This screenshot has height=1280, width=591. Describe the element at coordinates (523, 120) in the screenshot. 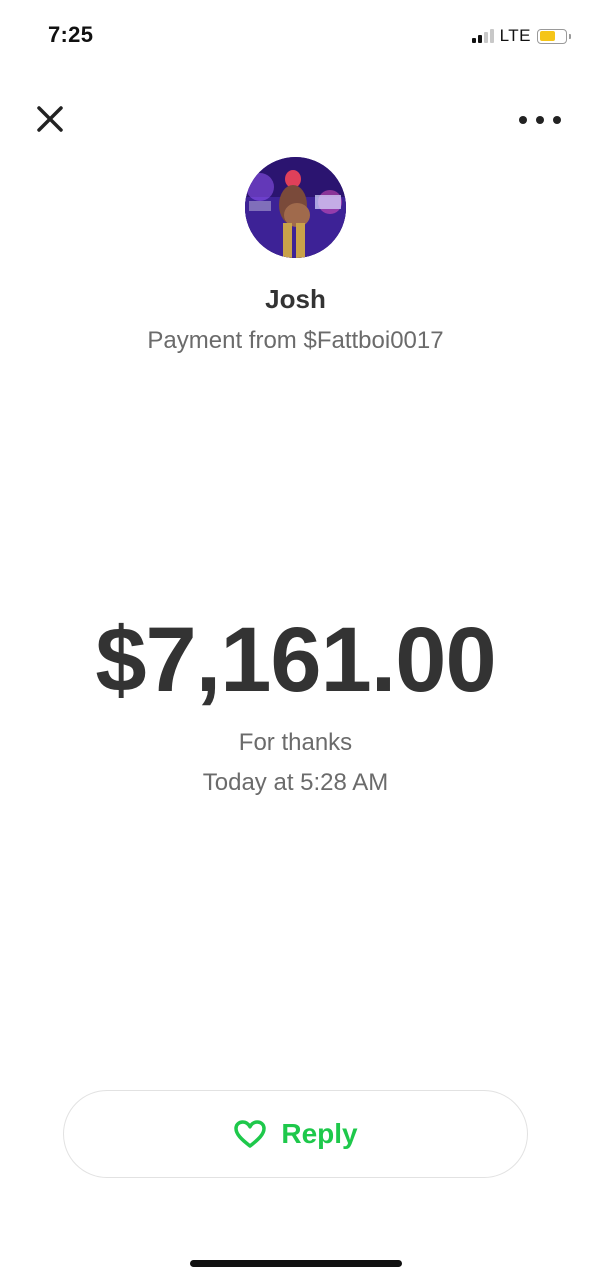

I see `more-horizontal-icon` at that location.